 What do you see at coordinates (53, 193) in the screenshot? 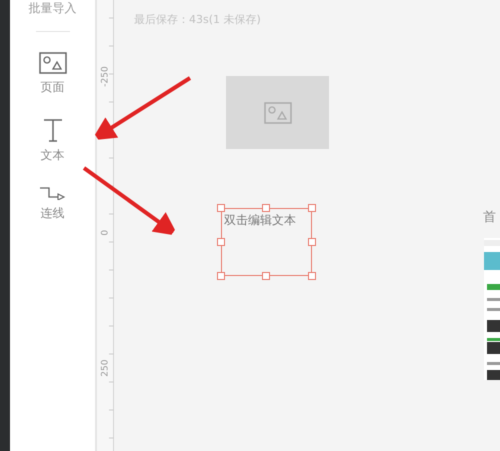
I see `connector-icon` at bounding box center [53, 193].